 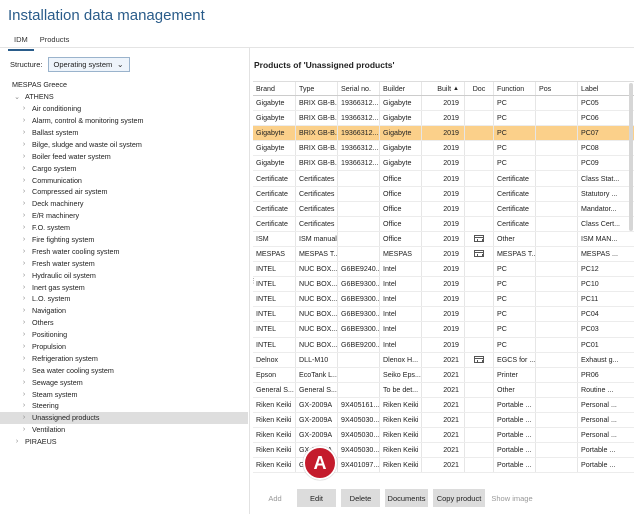 What do you see at coordinates (124, 144) in the screenshot?
I see `tree-node-category: › Bilge, sludge and waste oil system` at bounding box center [124, 144].